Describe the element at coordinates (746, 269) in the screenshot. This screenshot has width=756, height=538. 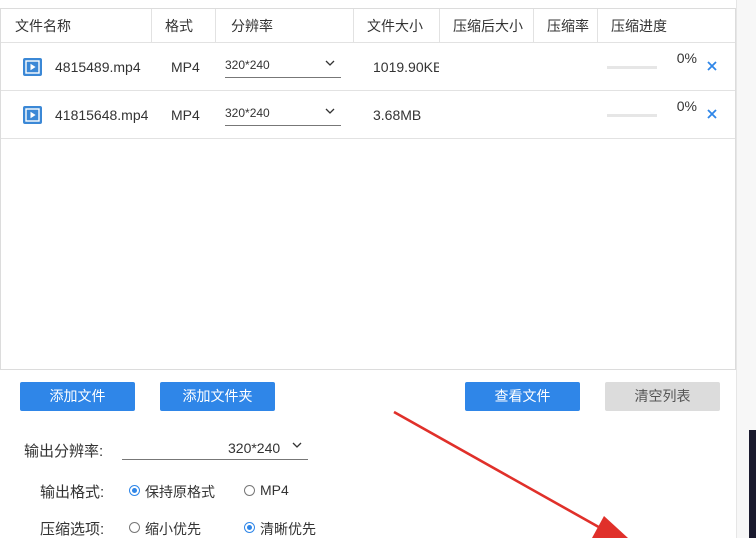
I see `adjacent-window-edge` at that location.